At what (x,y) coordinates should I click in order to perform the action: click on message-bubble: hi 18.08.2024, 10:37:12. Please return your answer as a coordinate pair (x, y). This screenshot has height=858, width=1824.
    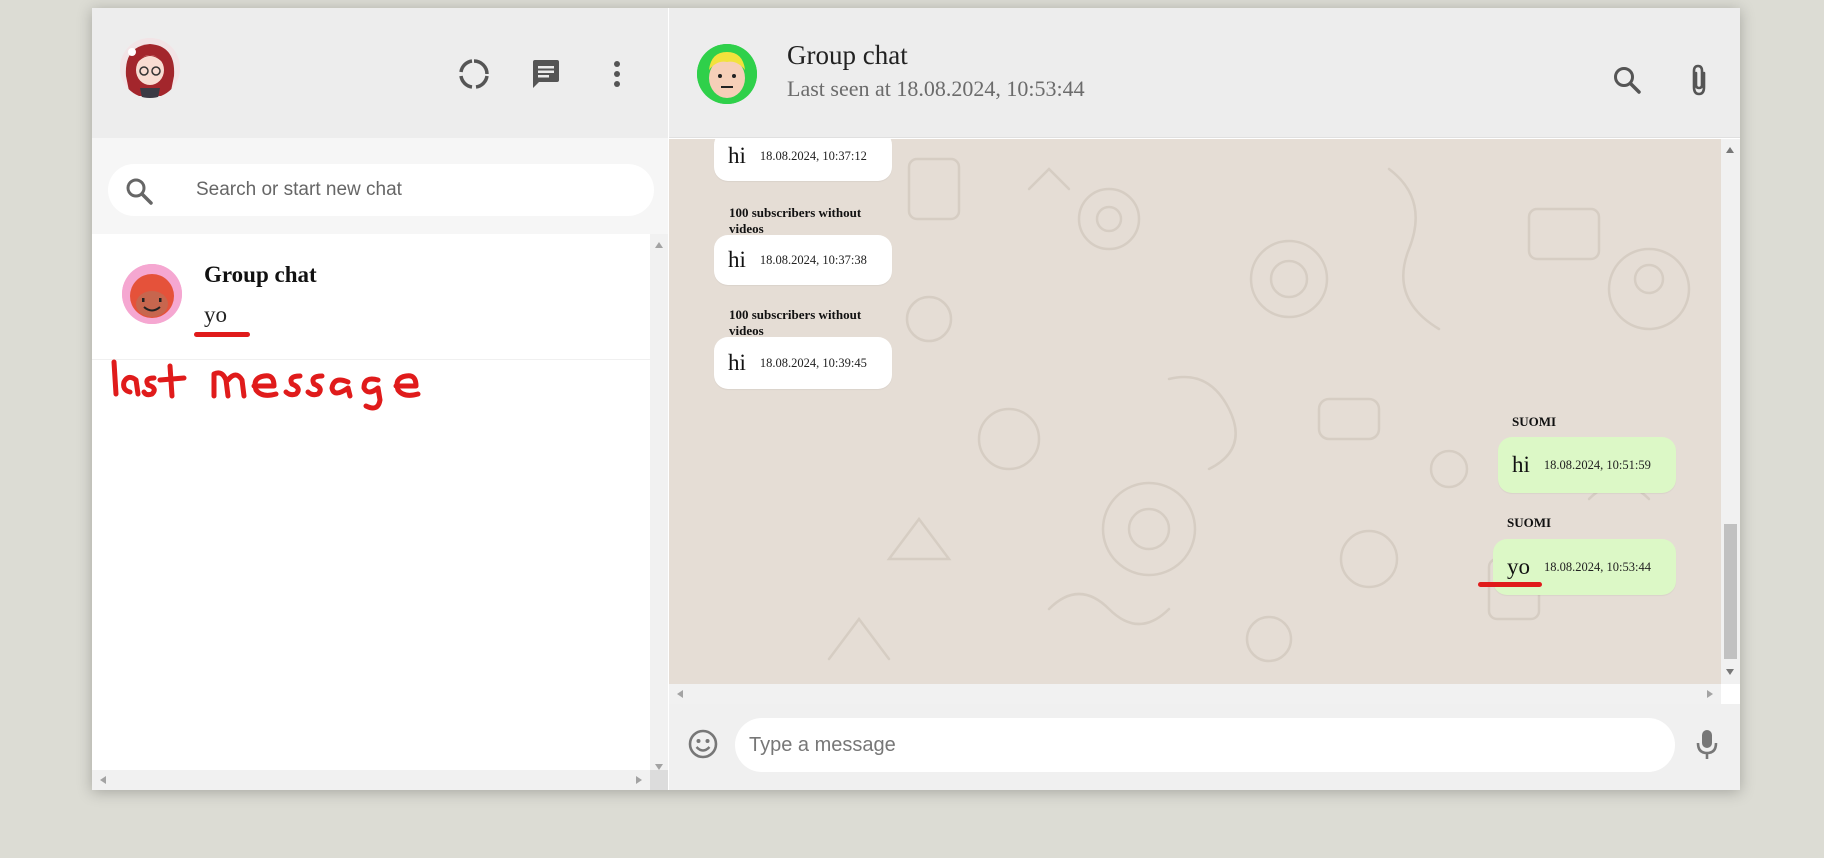
    Looking at the image, I should click on (803, 160).